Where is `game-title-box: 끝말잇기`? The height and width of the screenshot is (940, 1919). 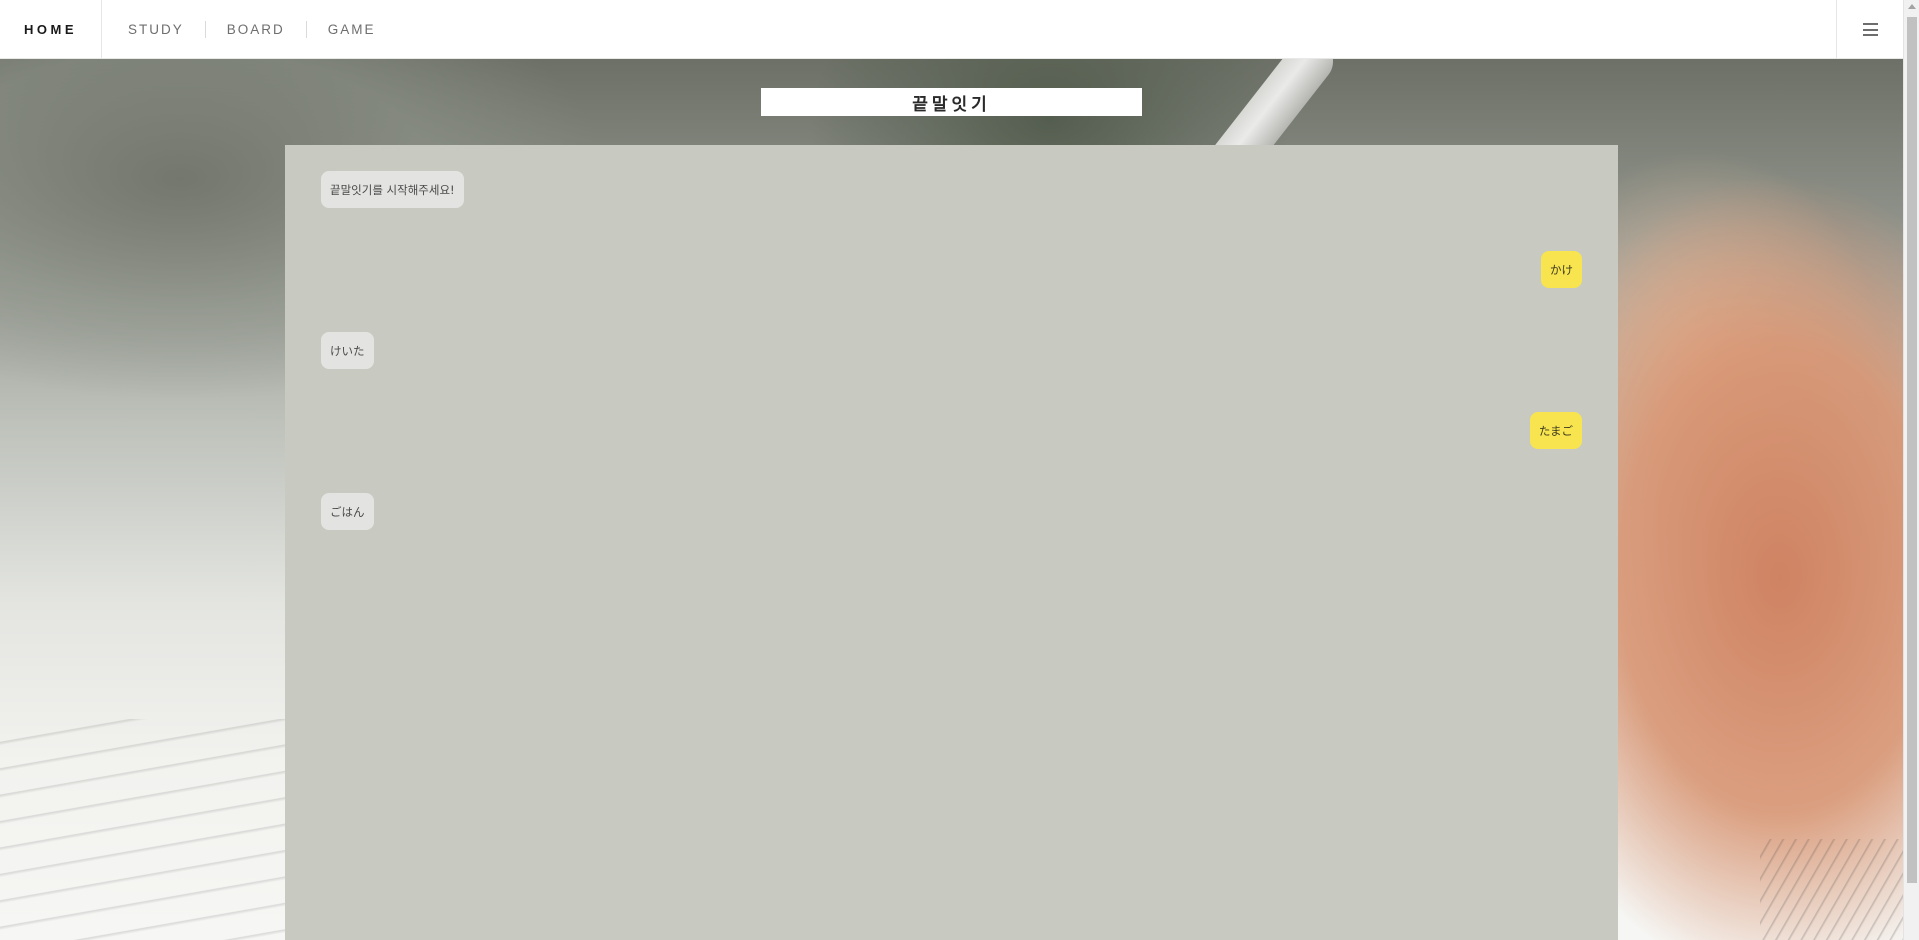 game-title-box: 끝말잇기 is located at coordinates (951, 102).